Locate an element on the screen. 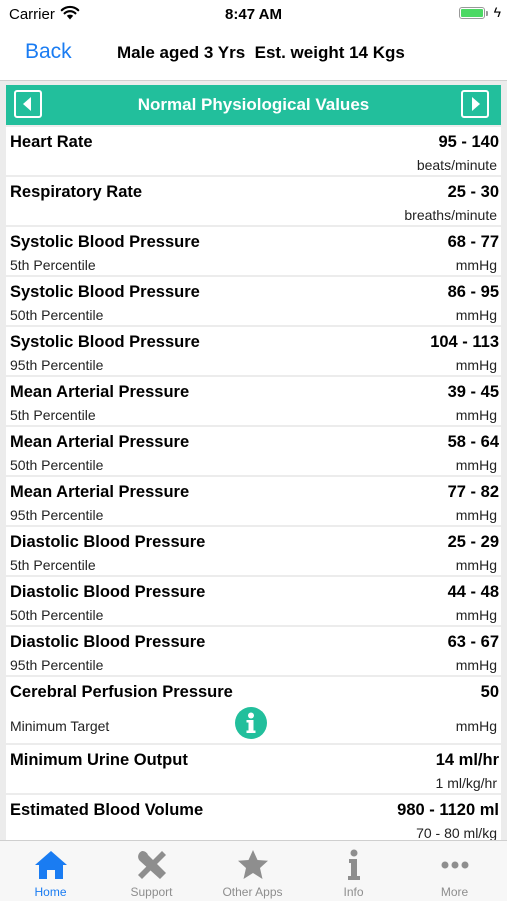 Image resolution: width=507 pixels, height=901 pixels. value-row: Respiratory Rate 25 - 30 breaths/minute is located at coordinates (253, 201).